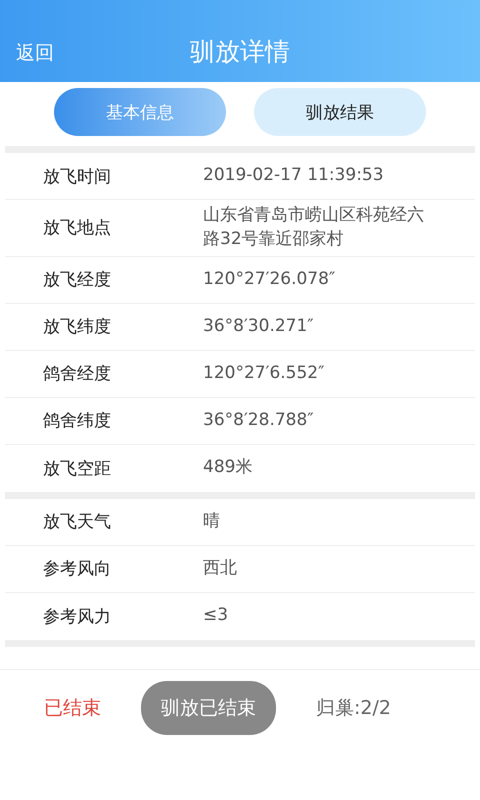  What do you see at coordinates (77, 228) in the screenshot?
I see `field-label: 放飞地点` at bounding box center [77, 228].